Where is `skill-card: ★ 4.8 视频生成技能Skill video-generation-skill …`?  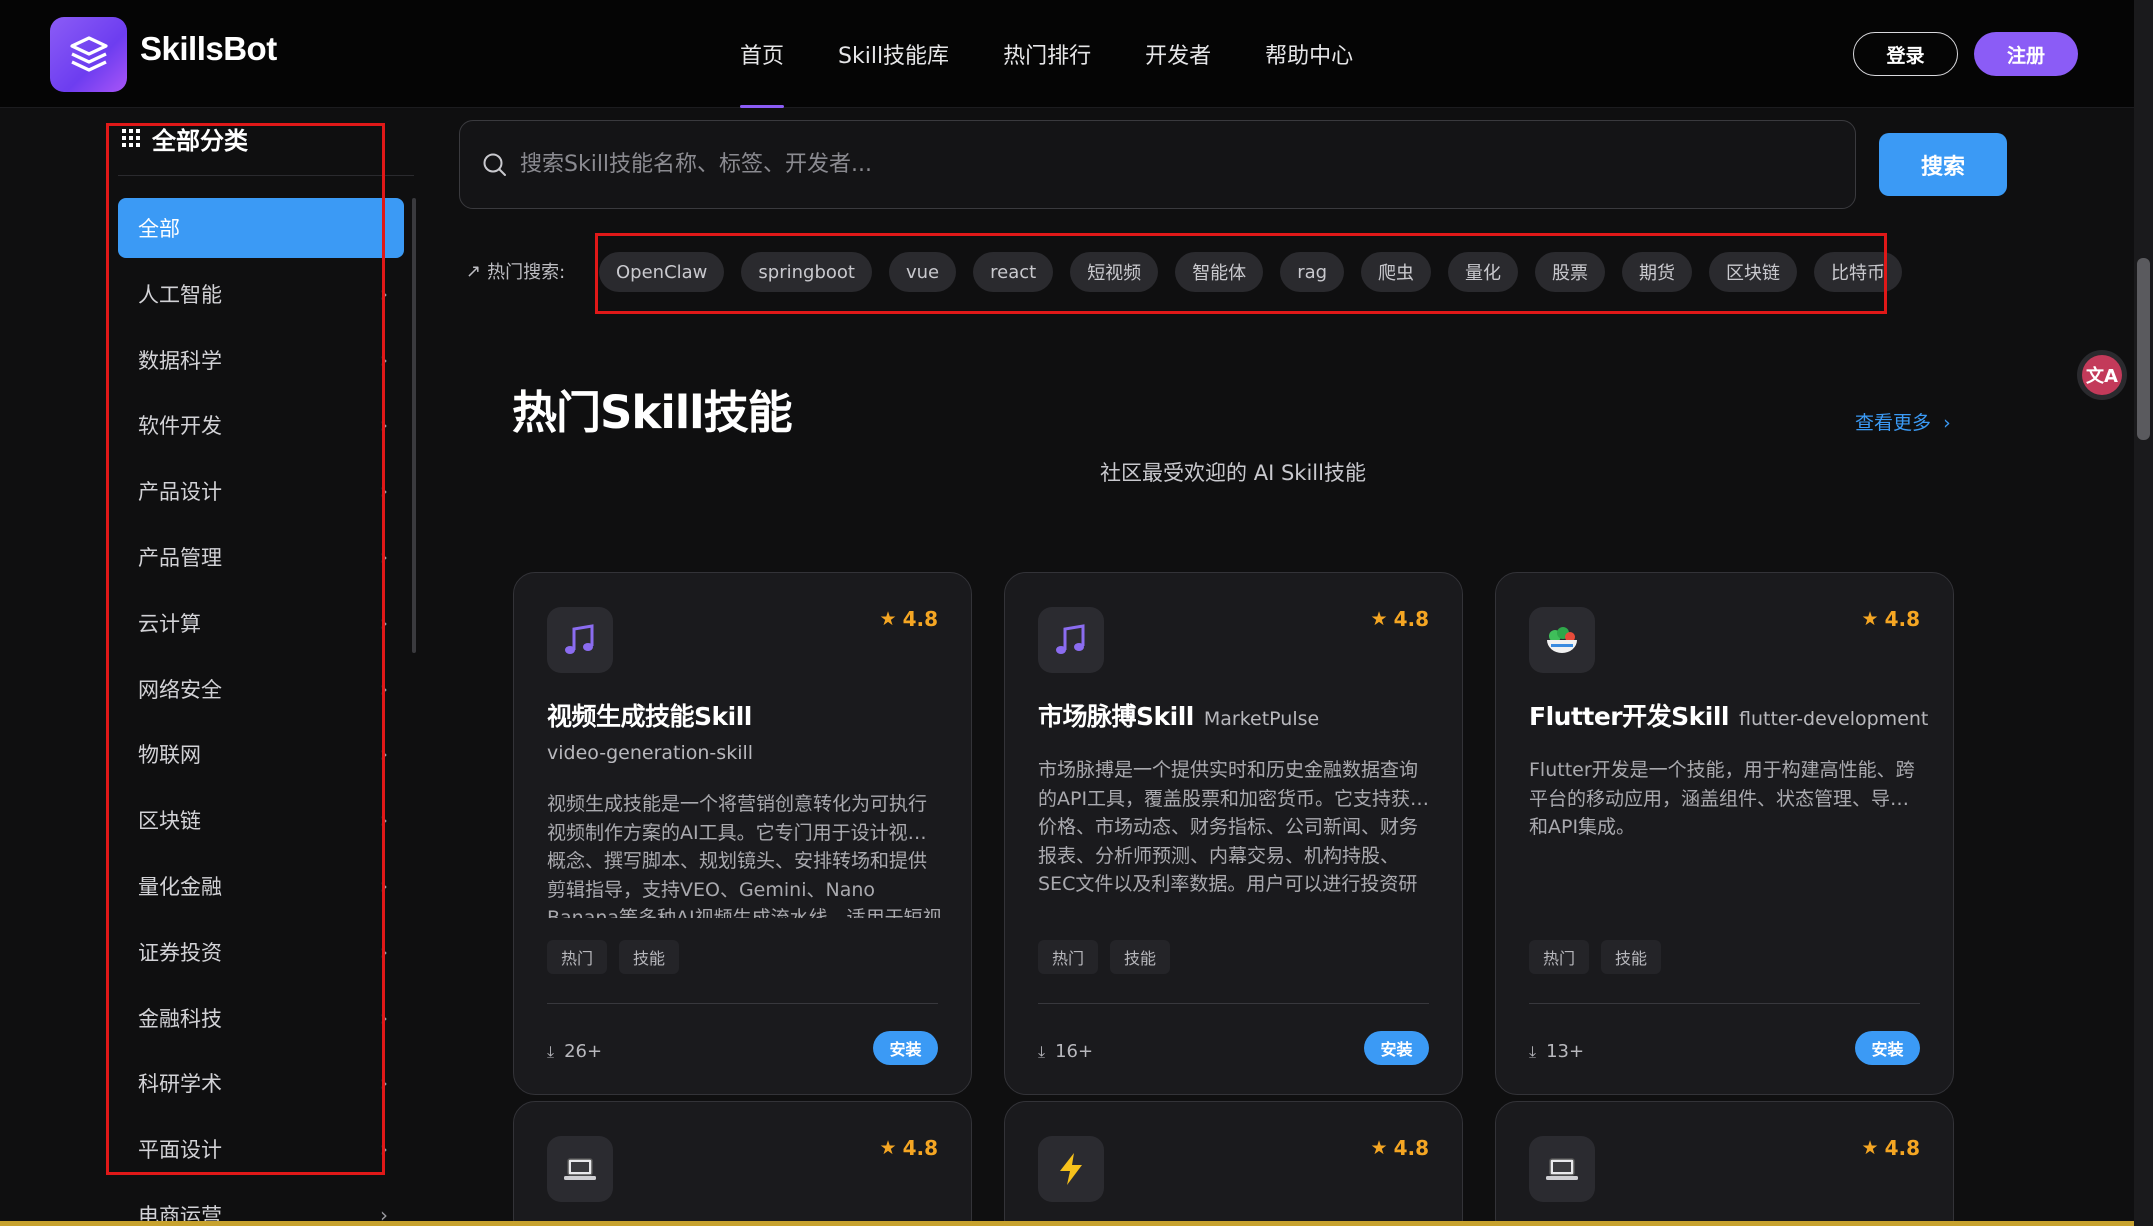
skill-card: ★ 4.8 视频生成技能Skill video-generation-skill … is located at coordinates (742, 833).